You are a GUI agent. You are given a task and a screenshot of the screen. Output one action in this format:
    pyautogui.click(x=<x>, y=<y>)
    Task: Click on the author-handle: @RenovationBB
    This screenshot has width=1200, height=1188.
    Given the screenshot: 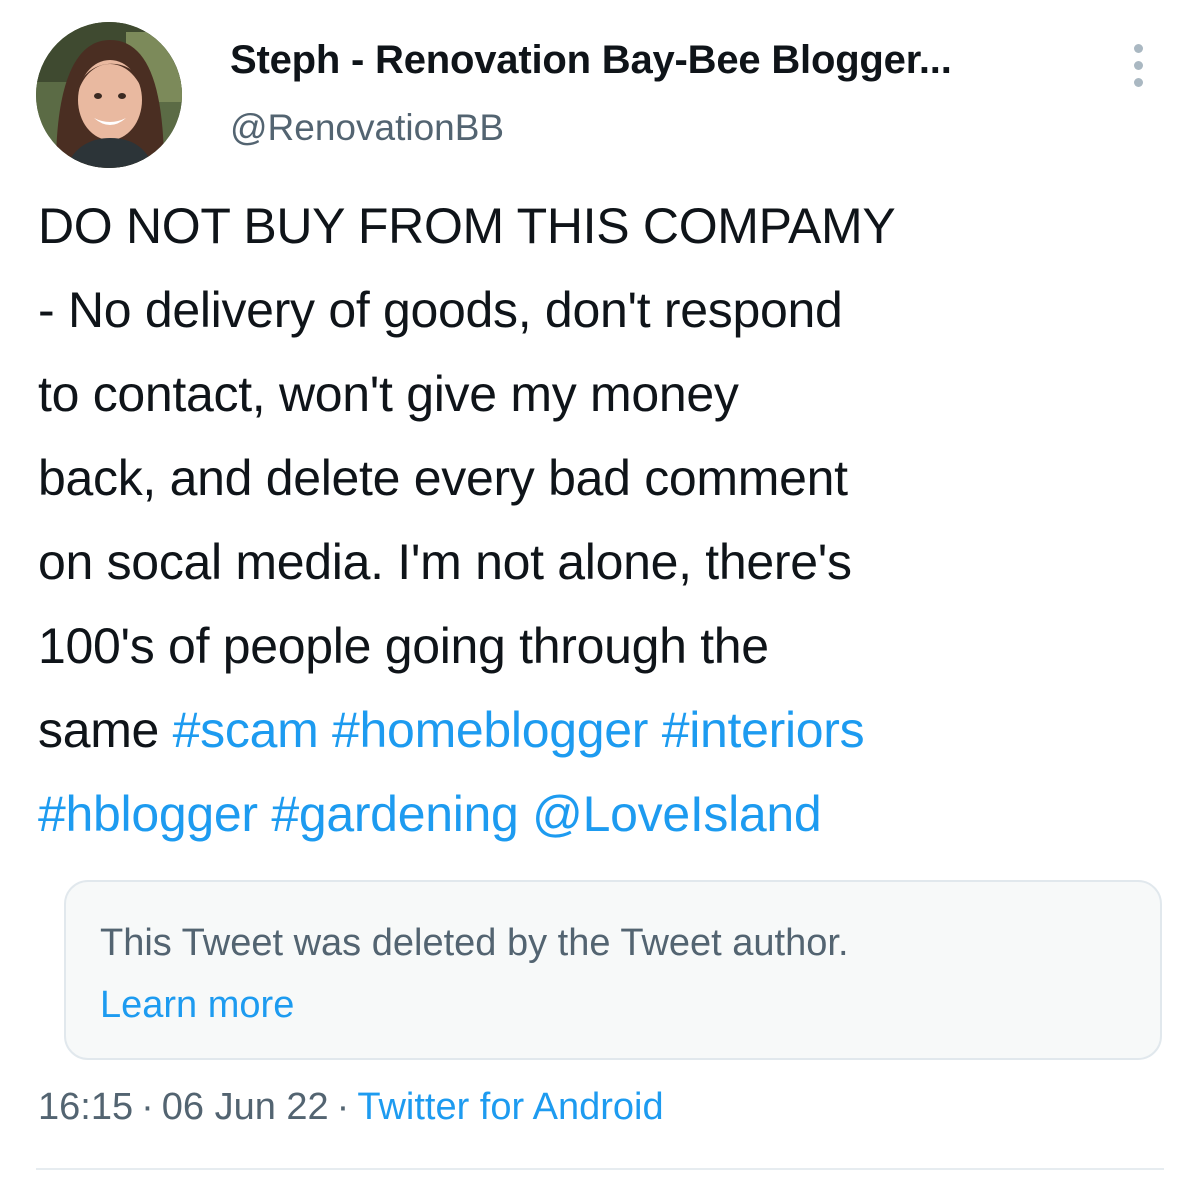 What is the action you would take?
    pyautogui.click(x=367, y=128)
    